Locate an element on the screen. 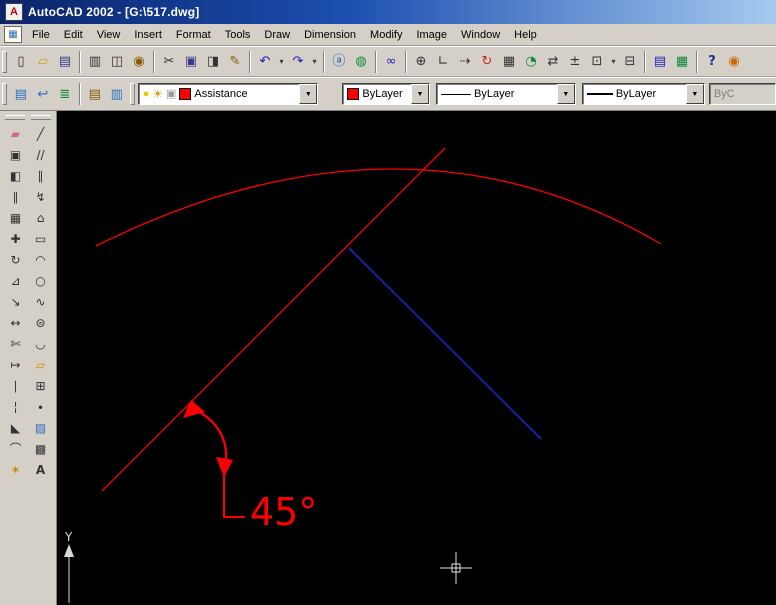 Image resolution: width=776 pixels, height=605 pixels. object-snap: ⊕ is located at coordinates (421, 61).